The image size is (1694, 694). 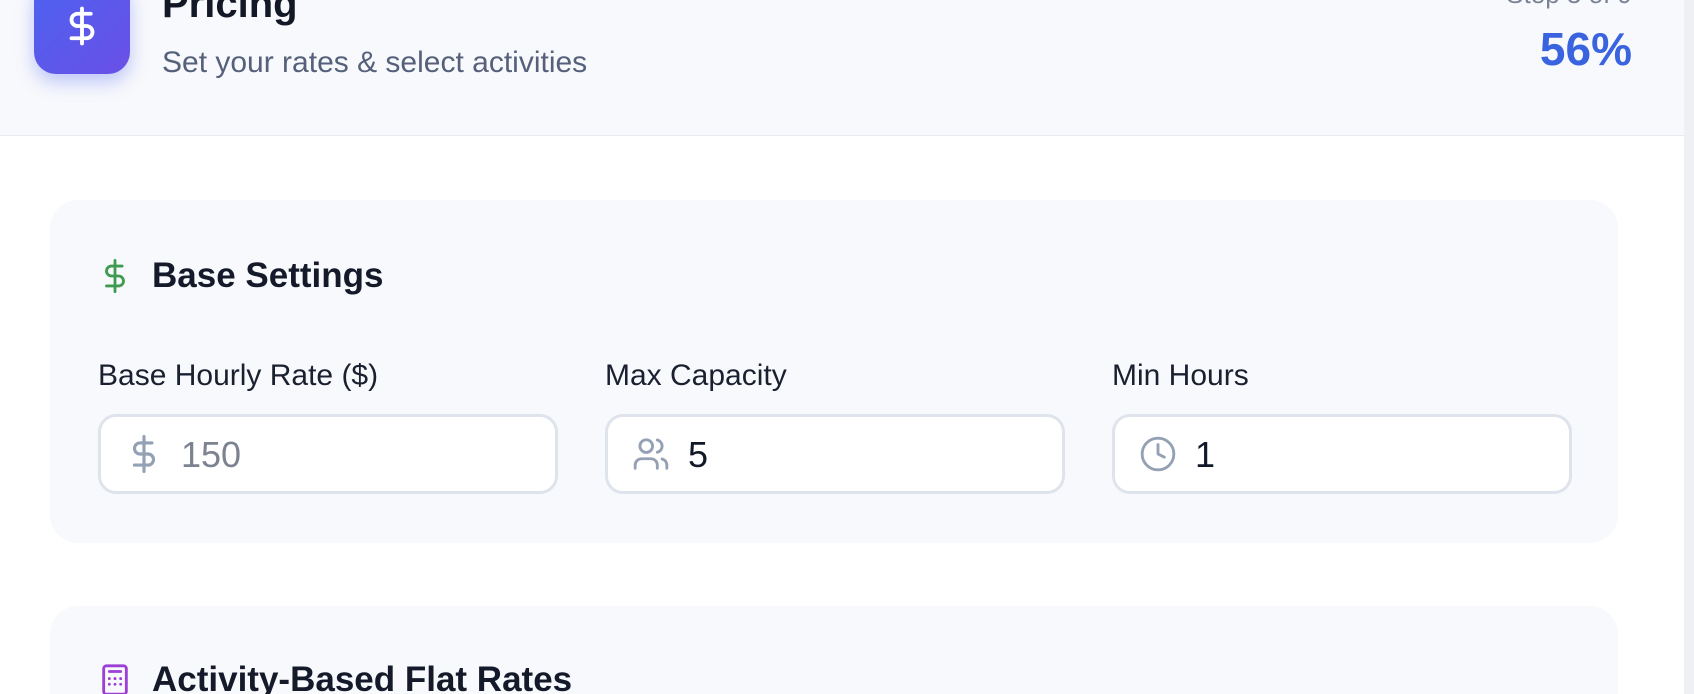 What do you see at coordinates (238, 375) in the screenshot?
I see `field-label: Base Hourly Rate ($)` at bounding box center [238, 375].